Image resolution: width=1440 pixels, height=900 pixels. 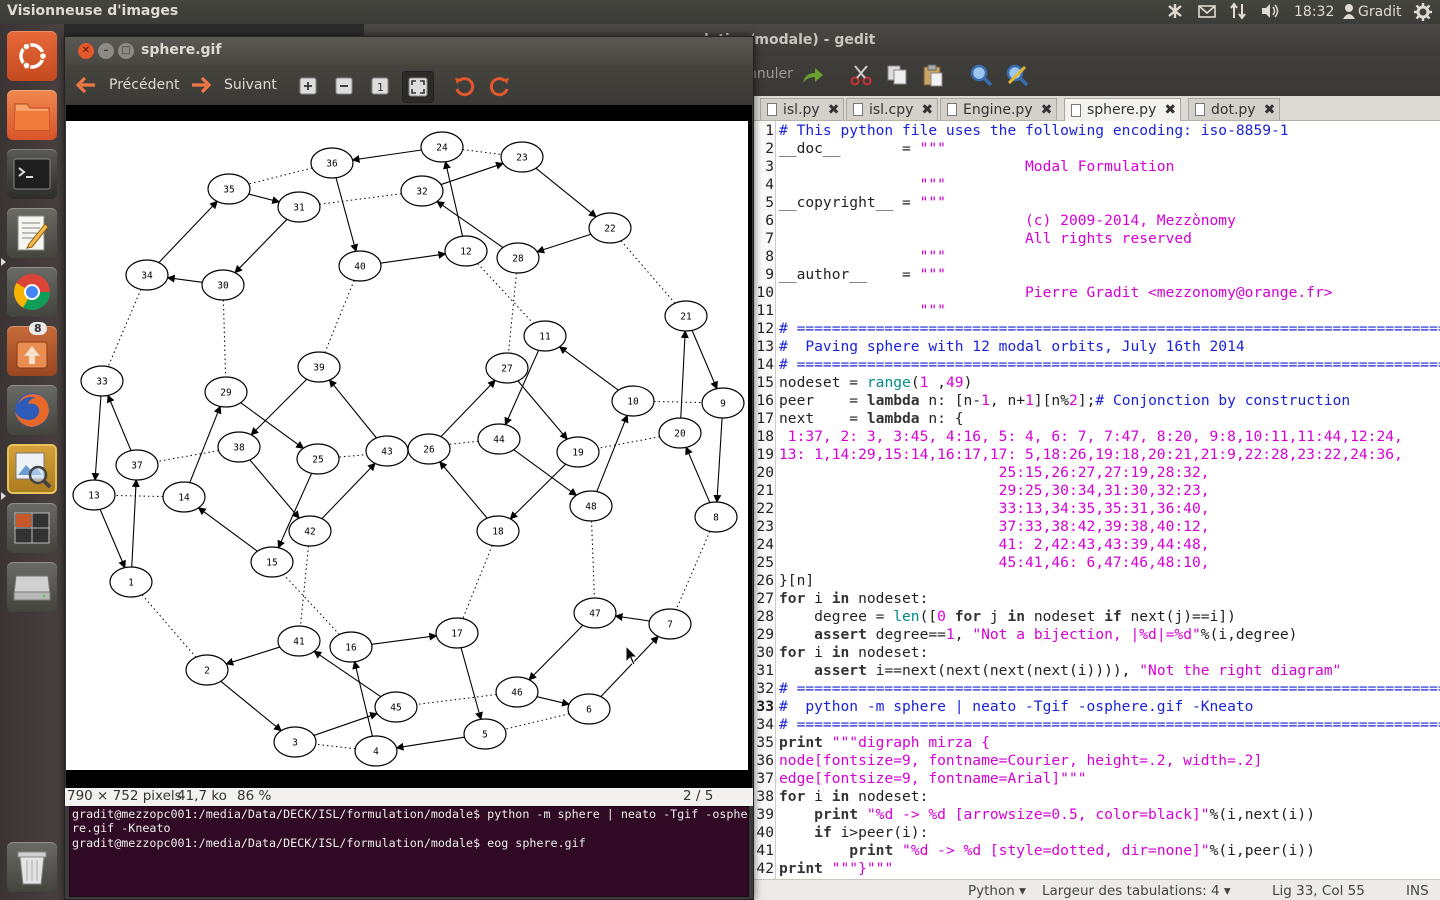 I want to click on cut-icon, so click(x=861, y=75).